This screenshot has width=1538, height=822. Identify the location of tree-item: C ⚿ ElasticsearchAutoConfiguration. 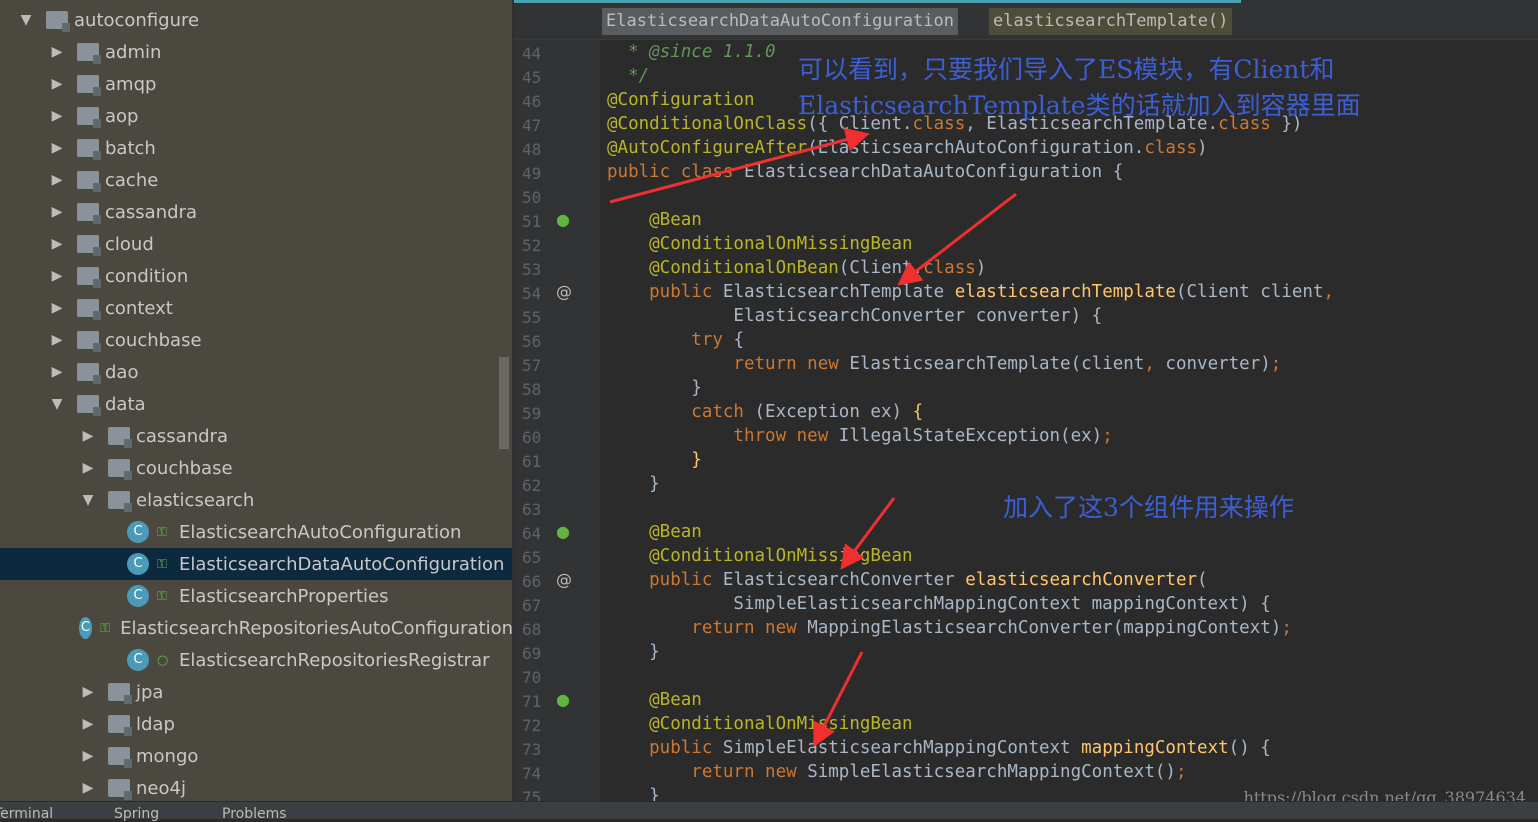
(256, 532).